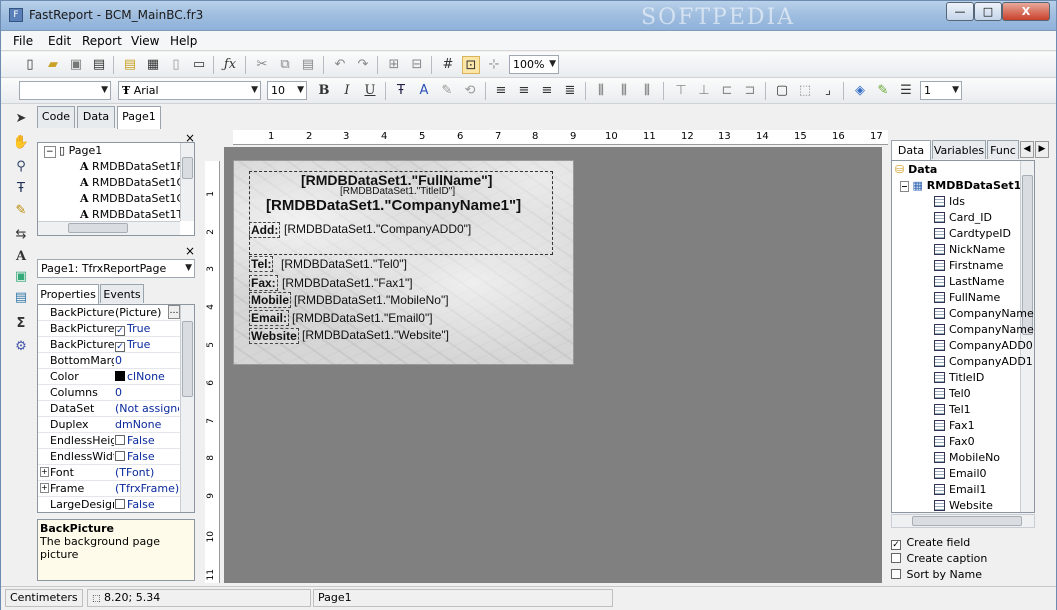  What do you see at coordinates (959, 377) in the screenshot?
I see `field-item: TitleID` at bounding box center [959, 377].